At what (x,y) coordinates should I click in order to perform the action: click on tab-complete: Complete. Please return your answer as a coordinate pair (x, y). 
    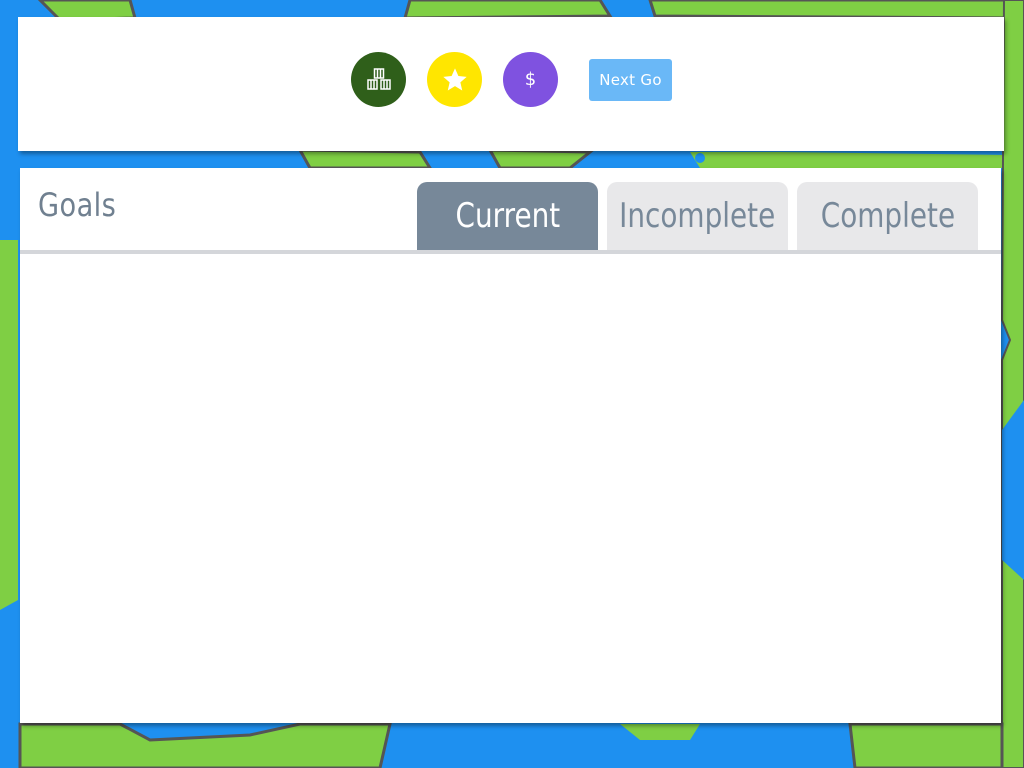
    Looking at the image, I should click on (887, 216).